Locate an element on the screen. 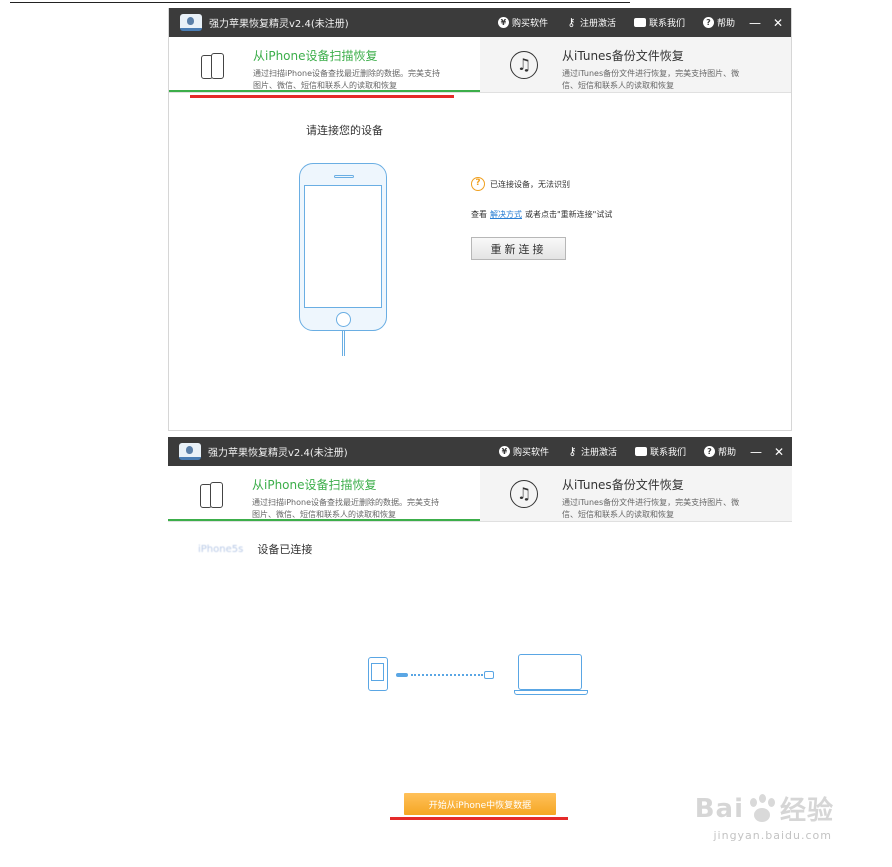 The image size is (892, 867). warning-message: ? 已连接设备，无法识别 is located at coordinates (520, 184).